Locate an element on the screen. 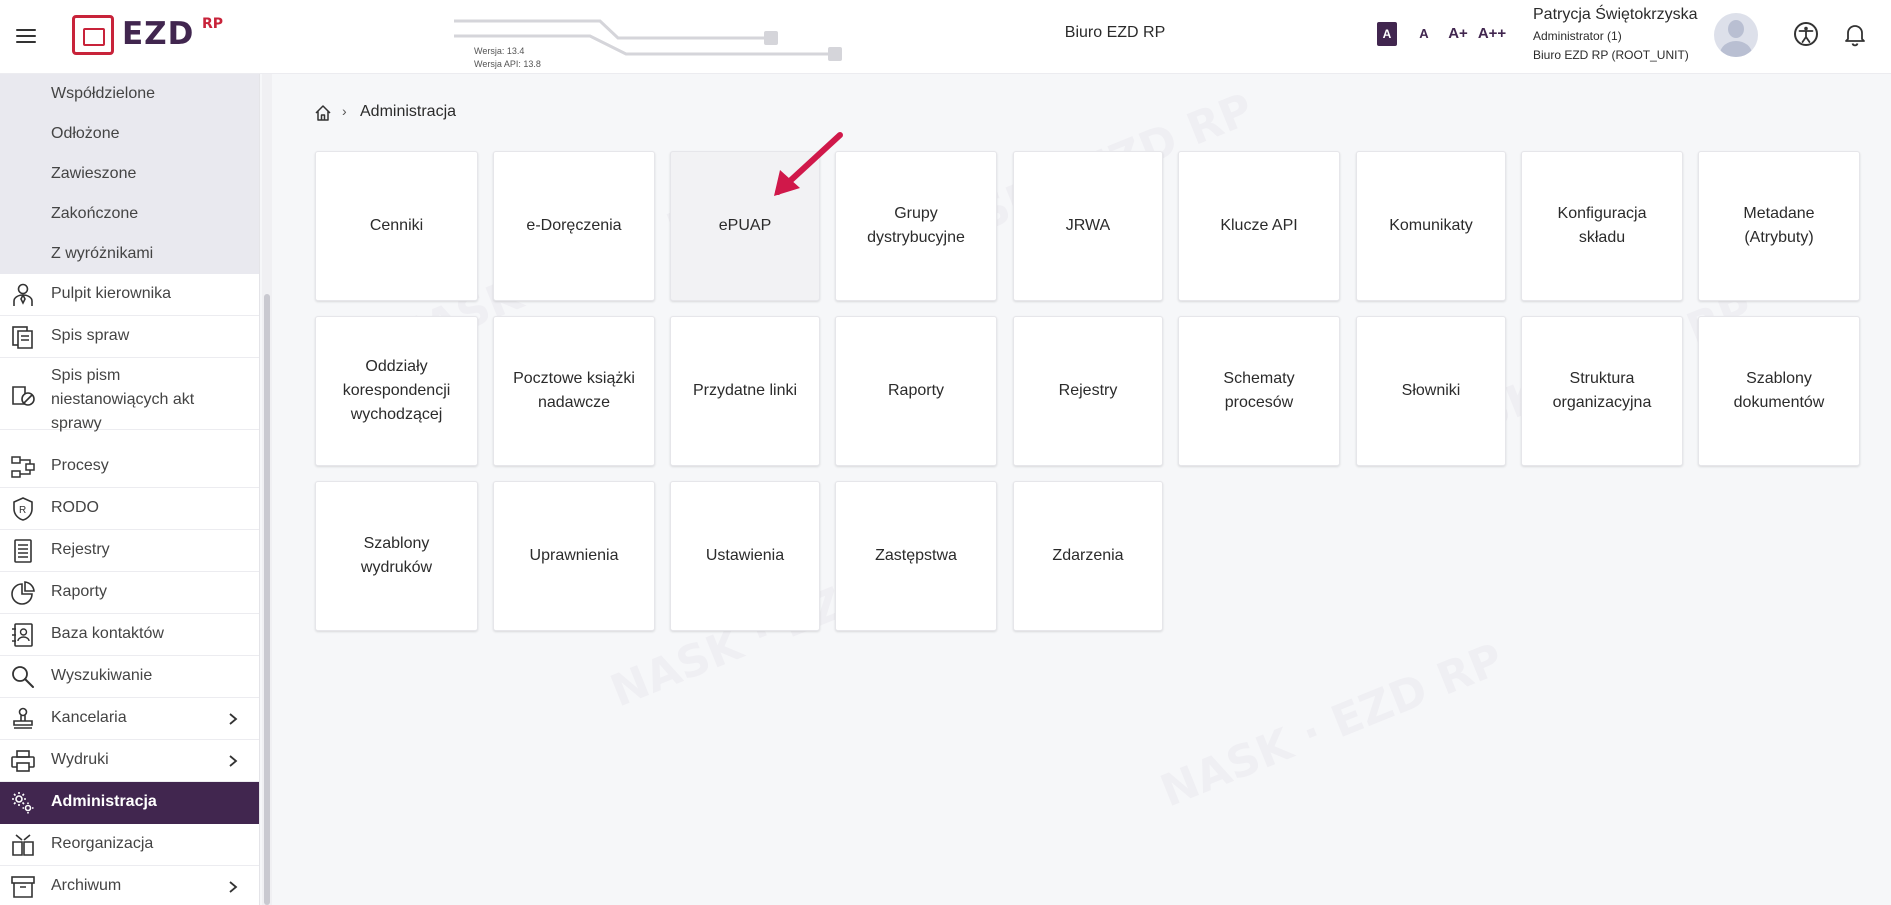 The height and width of the screenshot is (905, 1891). svg-text: R is located at coordinates (22, 510).